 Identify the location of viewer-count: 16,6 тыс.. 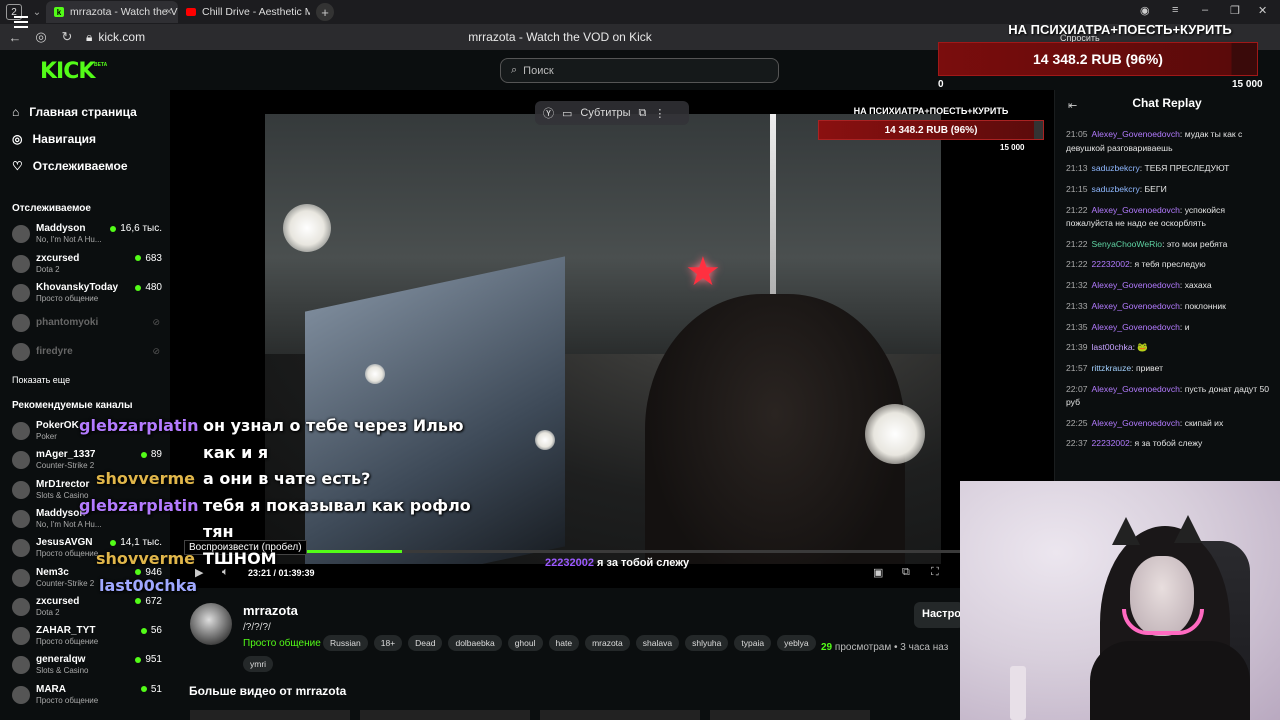
(136, 228).